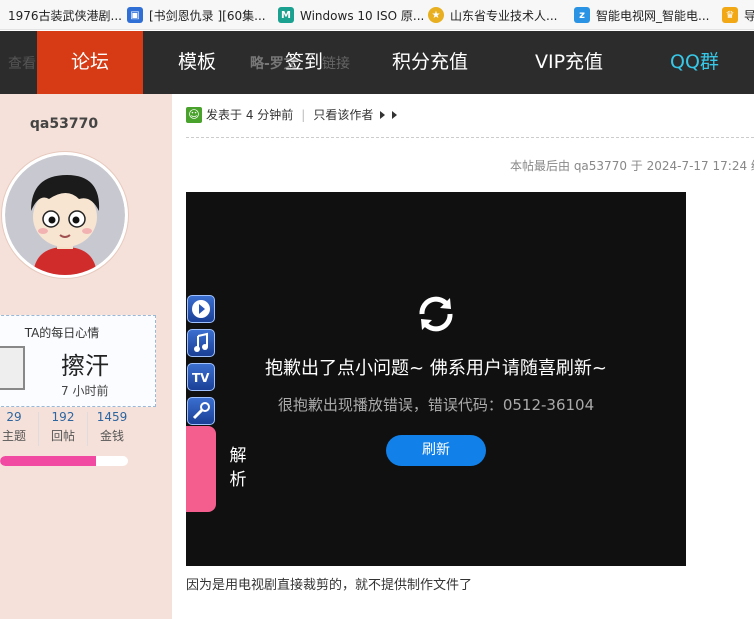 This screenshot has width=754, height=619. What do you see at coordinates (436, 450) in the screenshot?
I see `refresh-button: 刷新` at bounding box center [436, 450].